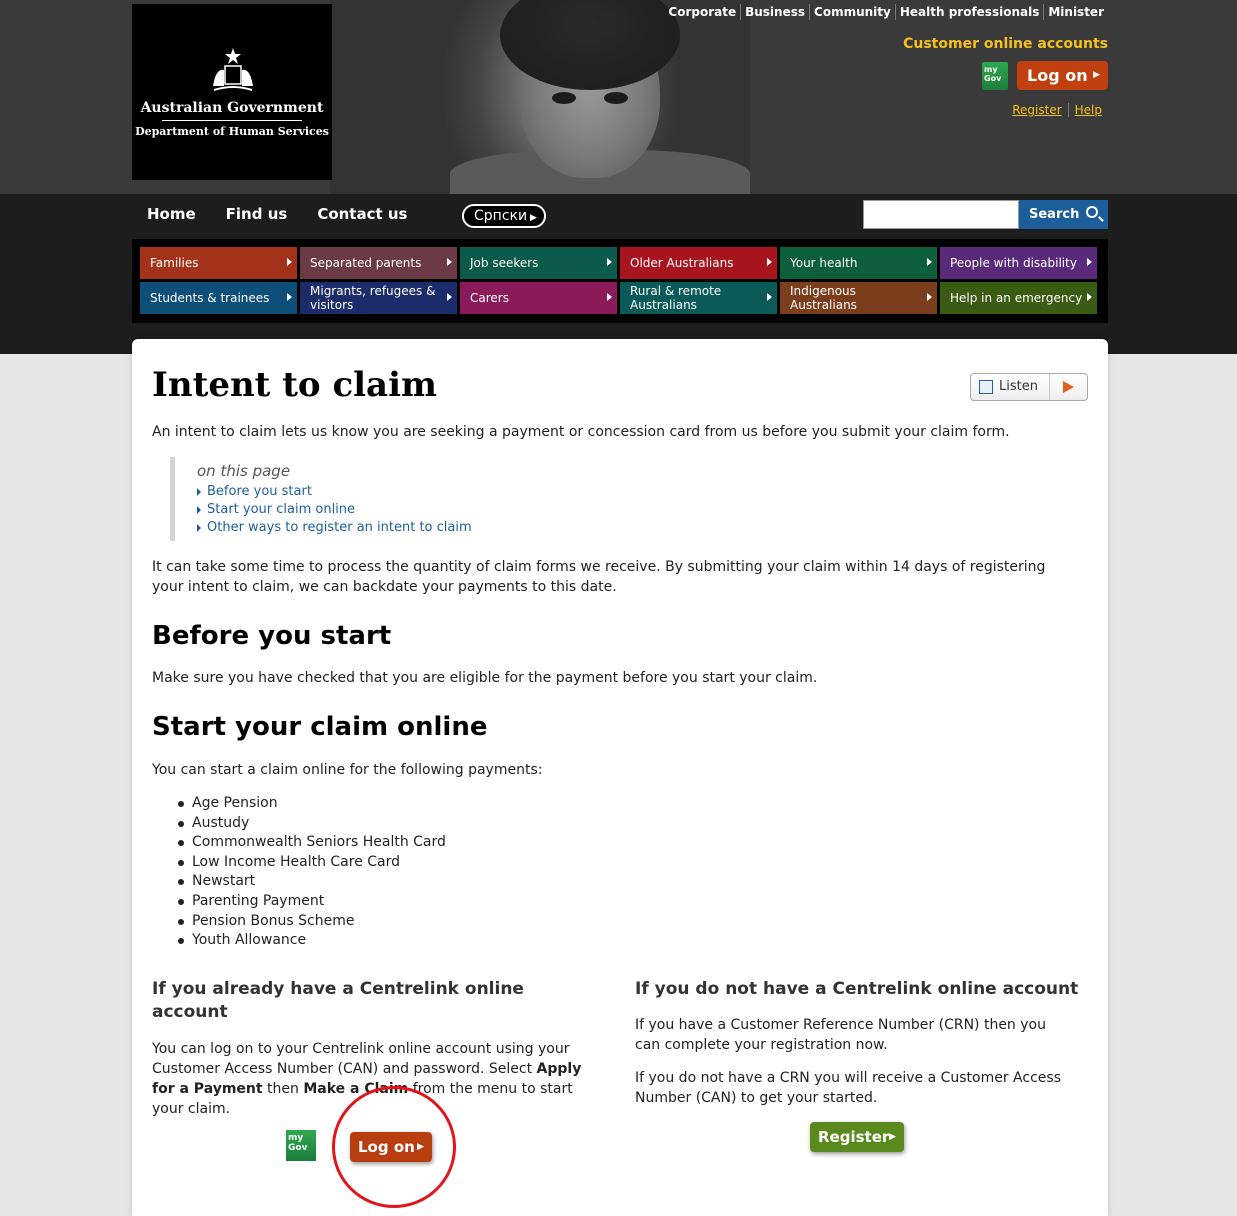 This screenshot has height=1216, width=1237. What do you see at coordinates (1036, 110) in the screenshot?
I see `register-link: Register` at bounding box center [1036, 110].